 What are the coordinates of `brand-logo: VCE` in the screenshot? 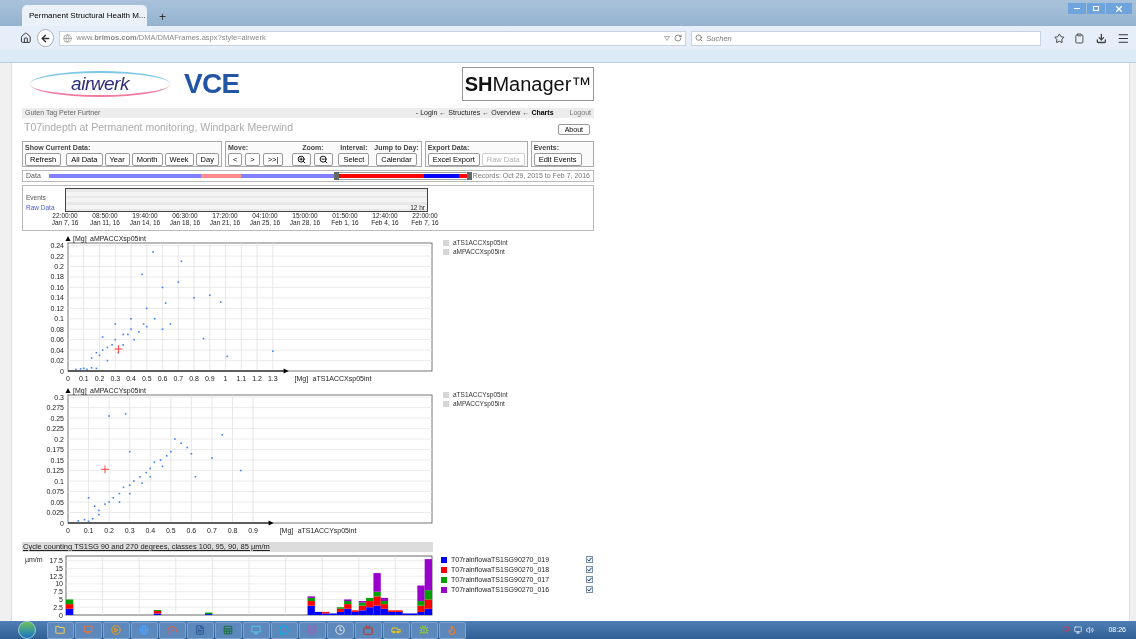 It's located at (212, 84).